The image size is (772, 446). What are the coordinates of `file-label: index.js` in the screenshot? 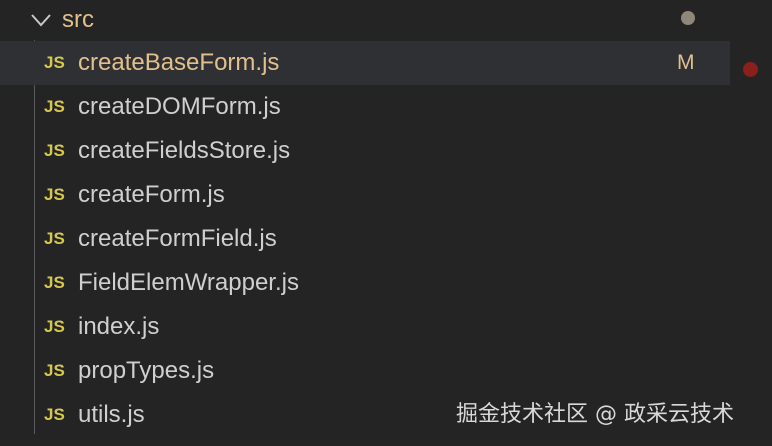 It's located at (119, 326).